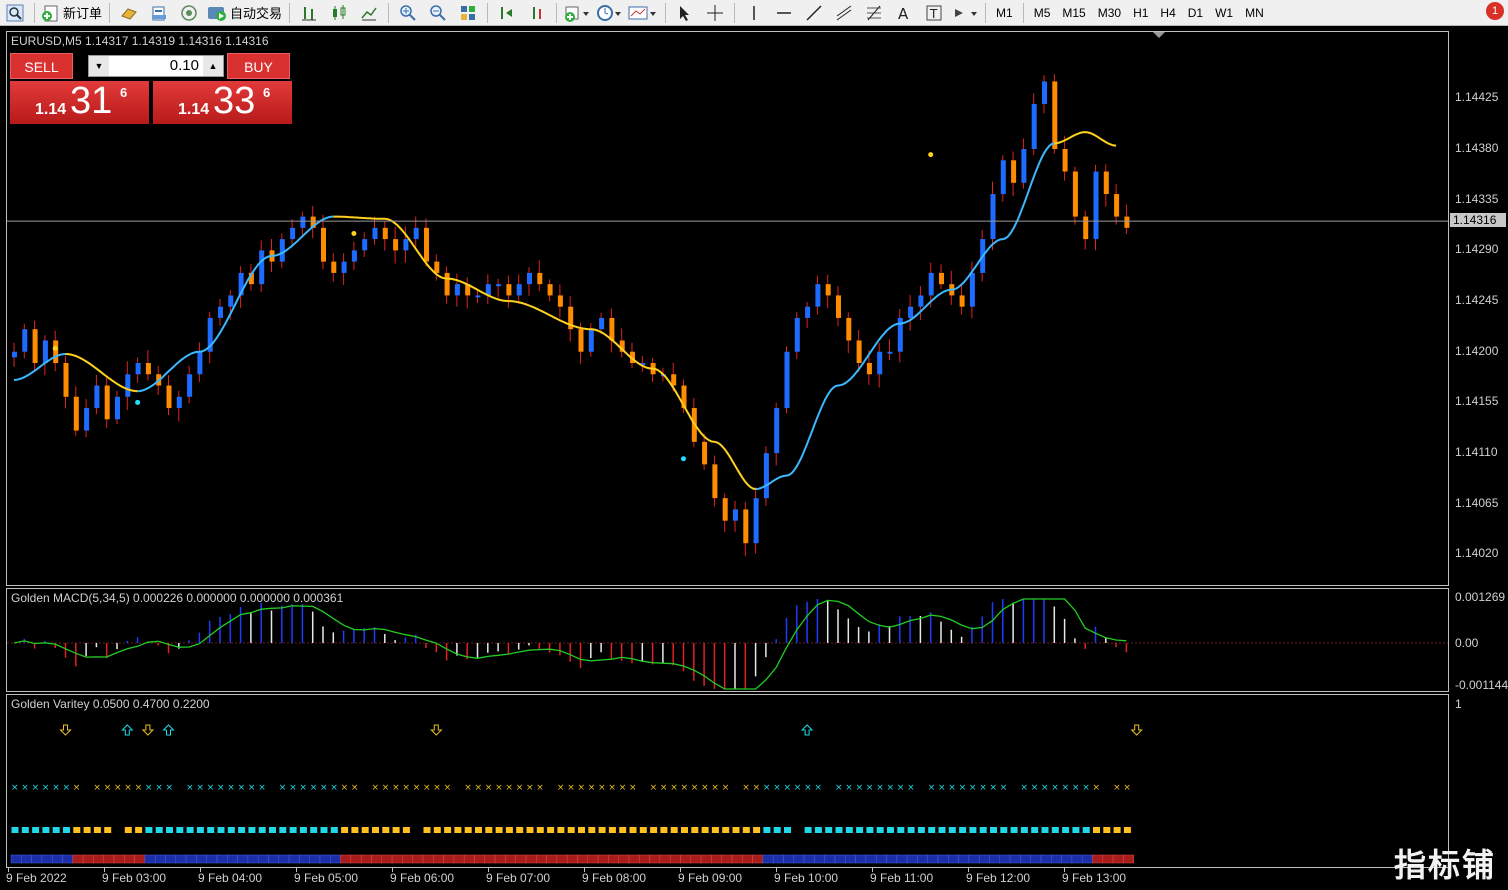 The image size is (1508, 890). Describe the element at coordinates (1042, 13) in the screenshot. I see `timeframe-m5: M5` at that location.